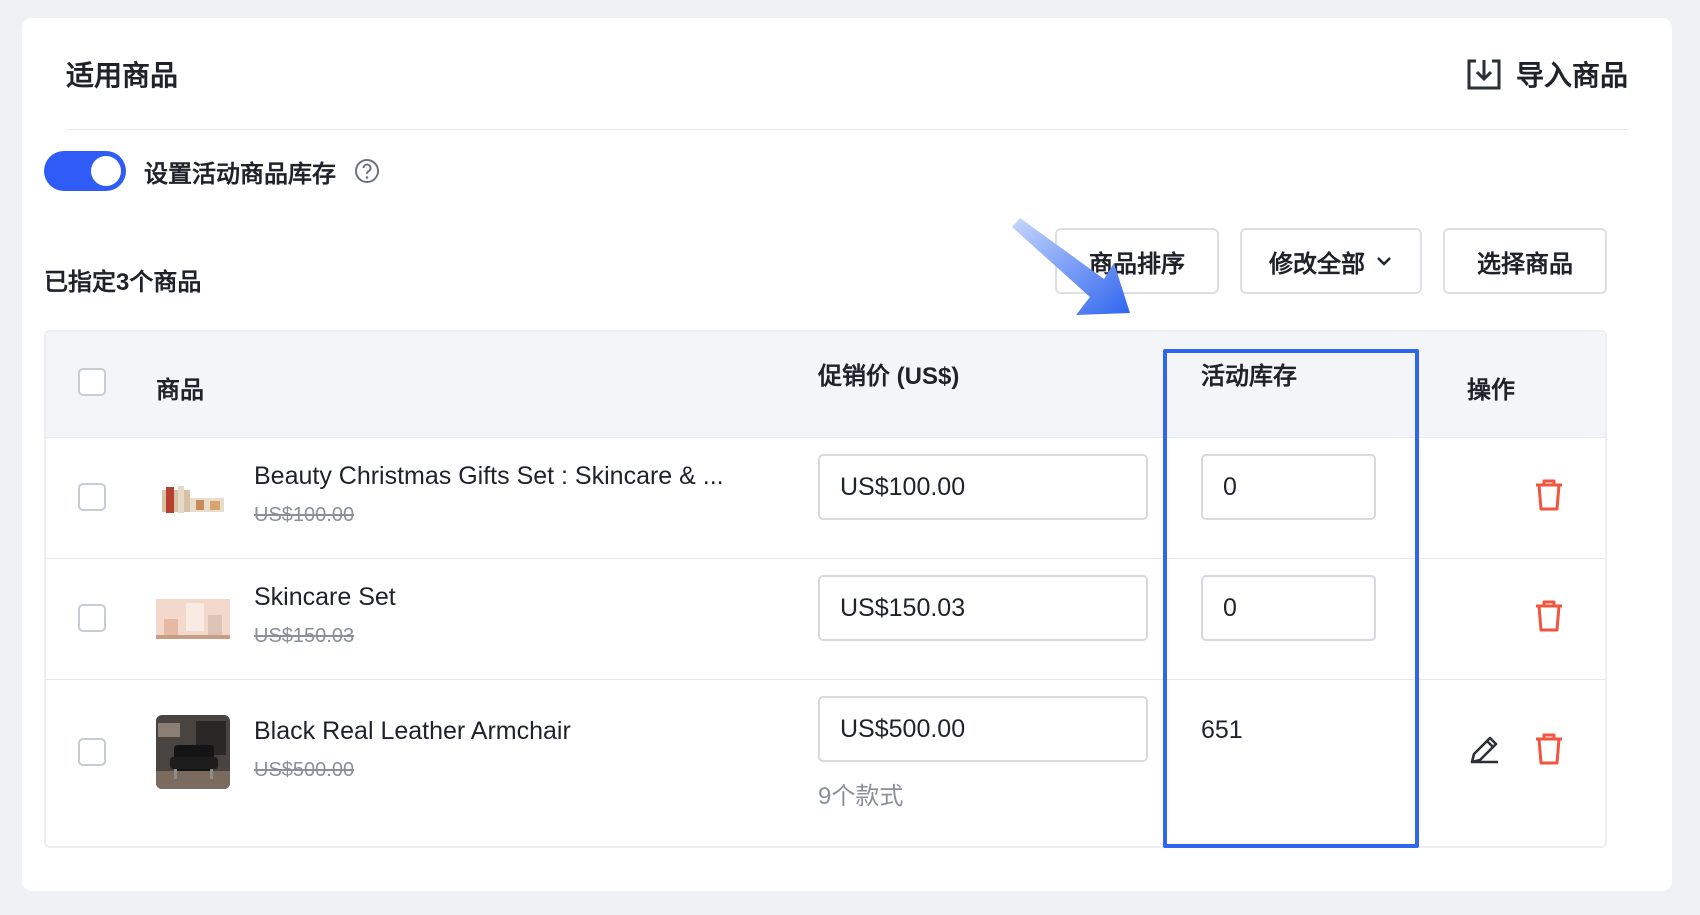  I want to click on card-title: 适用商品, so click(122, 75).